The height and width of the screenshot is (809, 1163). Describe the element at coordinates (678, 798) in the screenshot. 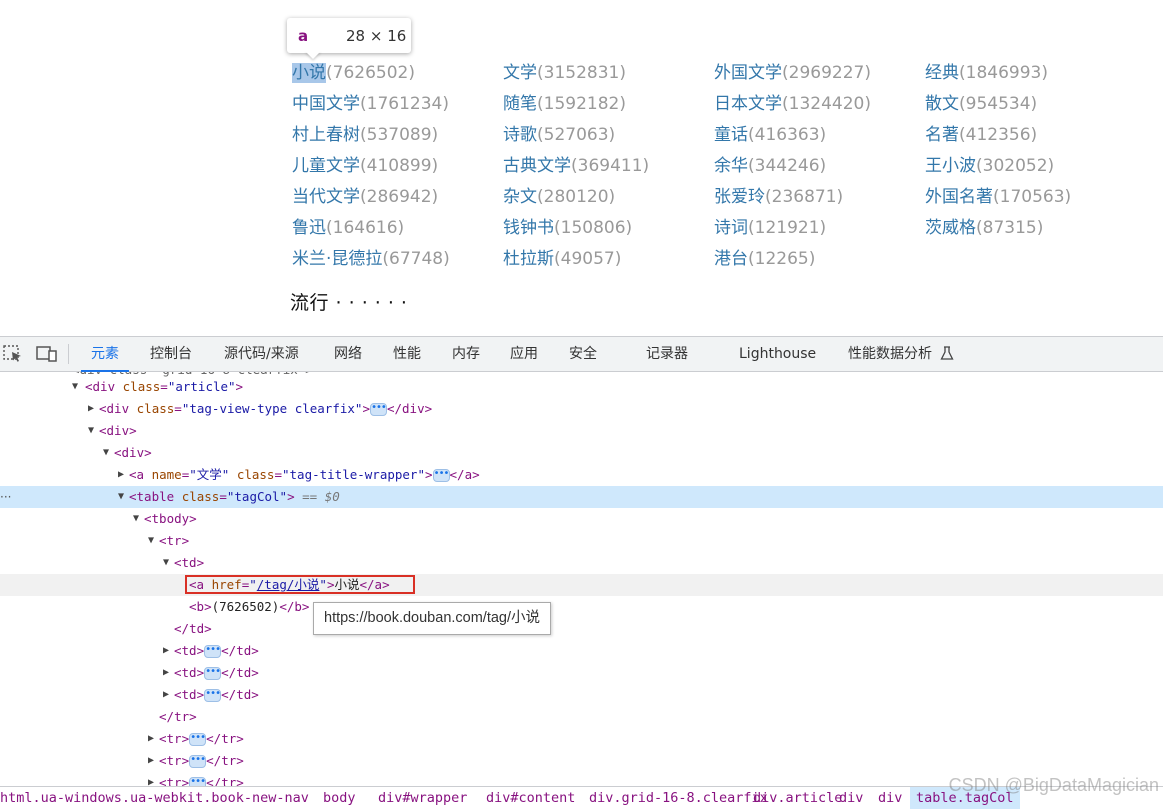

I see `breadcrumb-item-grid: div.grid-16-8.clearfix` at that location.